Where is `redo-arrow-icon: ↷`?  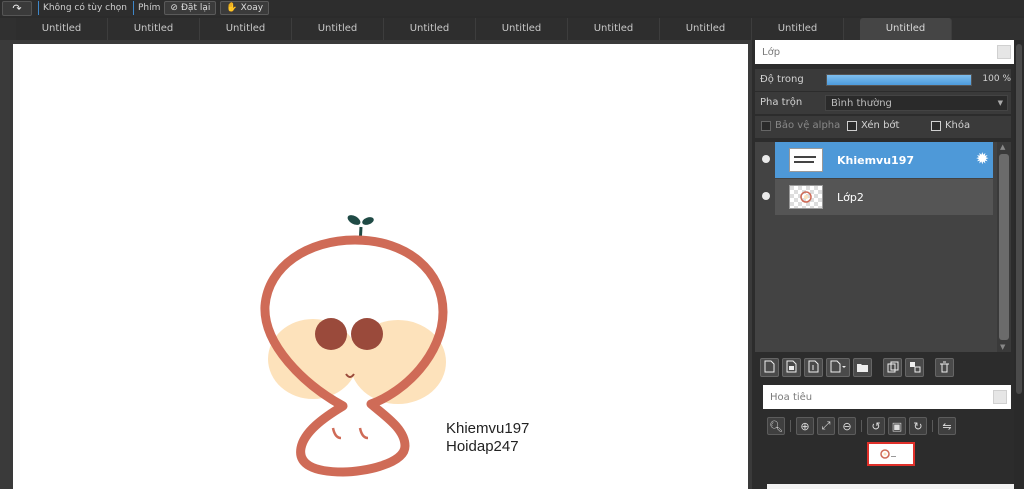
redo-arrow-icon: ↷ is located at coordinates (17, 8).